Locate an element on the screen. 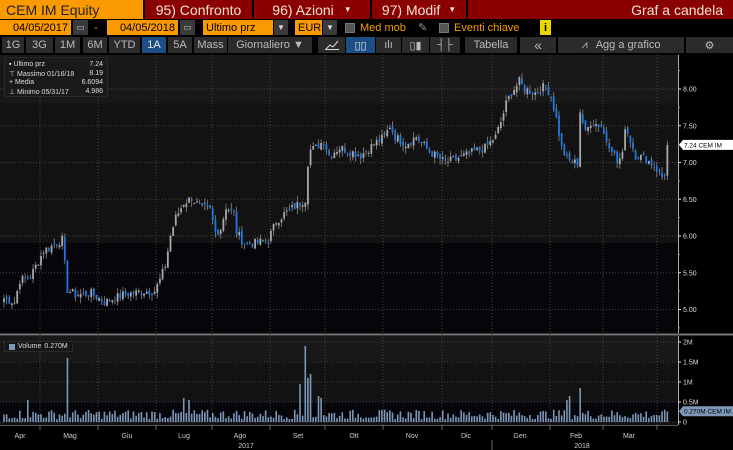 The height and width of the screenshot is (450, 733). last-volume-label: 0.270M CEM IM is located at coordinates (707, 412).